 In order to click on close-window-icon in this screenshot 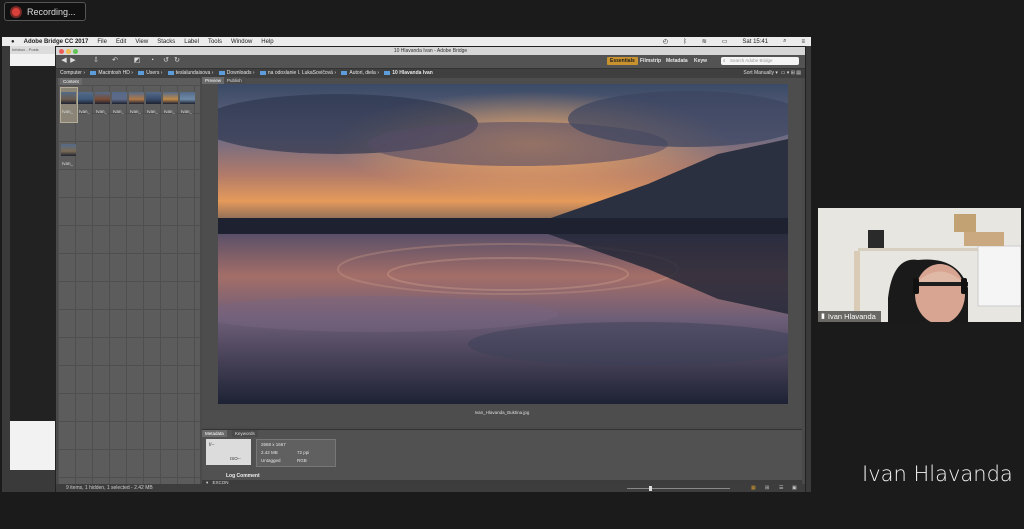, I will do `click(61, 51)`.